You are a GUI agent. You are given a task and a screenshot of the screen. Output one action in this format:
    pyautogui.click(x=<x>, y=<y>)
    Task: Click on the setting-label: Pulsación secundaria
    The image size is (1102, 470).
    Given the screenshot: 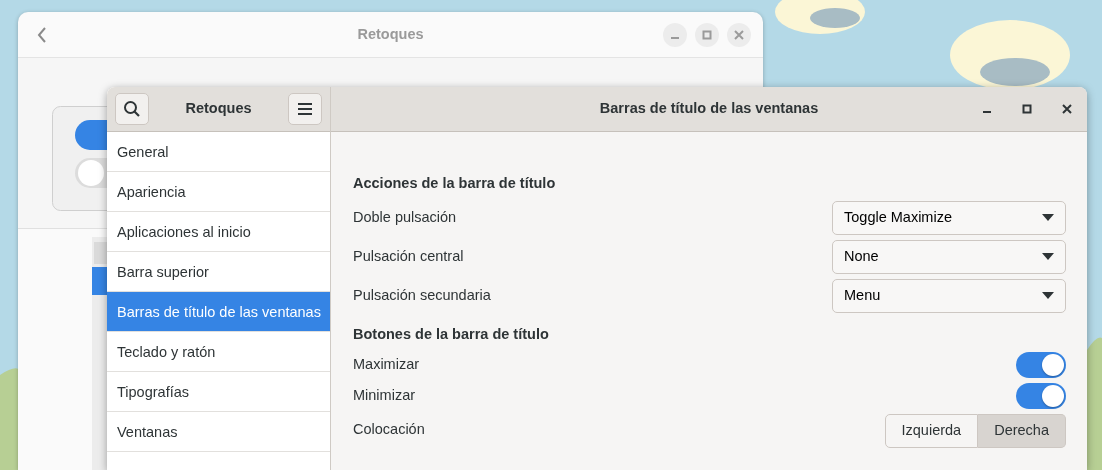 What is the action you would take?
    pyautogui.click(x=422, y=295)
    